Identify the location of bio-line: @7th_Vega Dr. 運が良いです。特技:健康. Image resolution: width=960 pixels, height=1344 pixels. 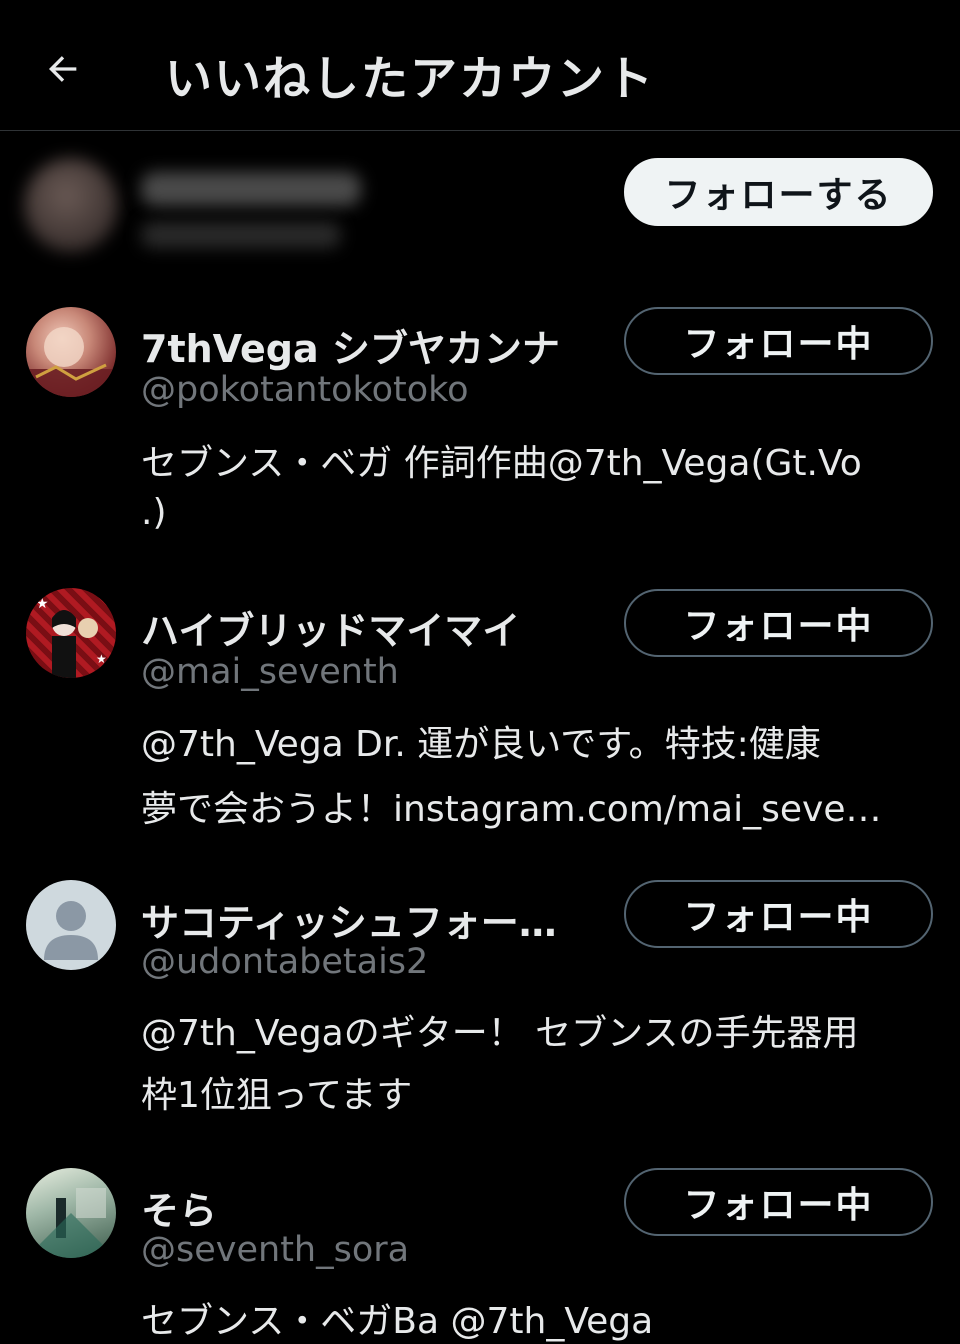
(481, 744).